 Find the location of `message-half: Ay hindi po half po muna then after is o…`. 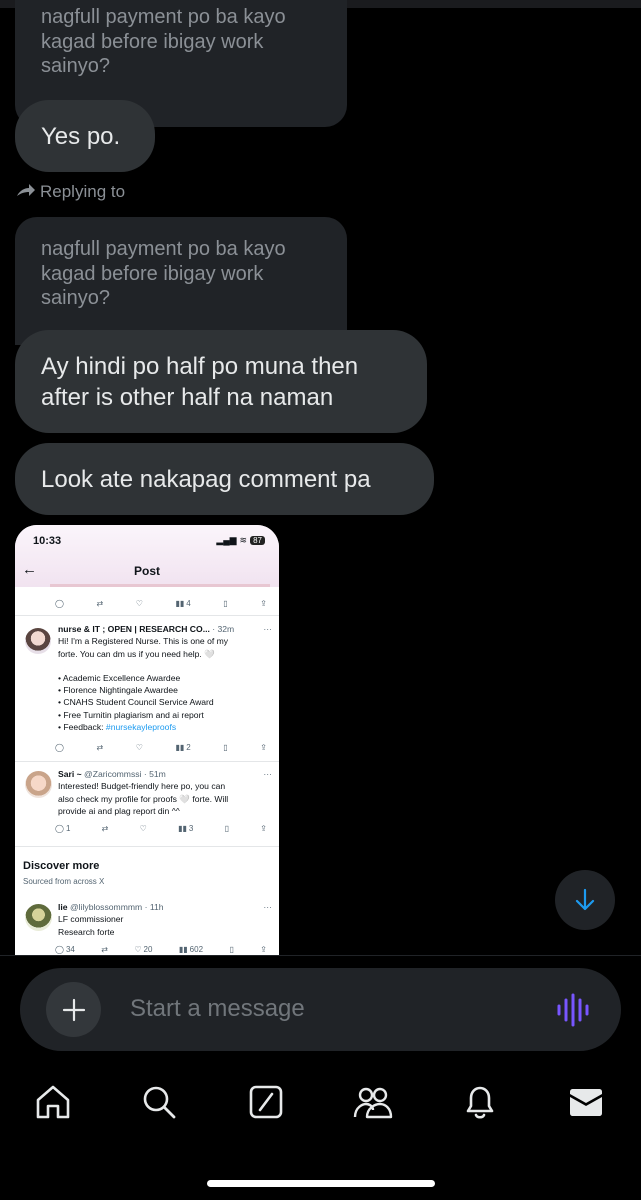

message-half: Ay hindi po half po muna then after is o… is located at coordinates (221, 381).